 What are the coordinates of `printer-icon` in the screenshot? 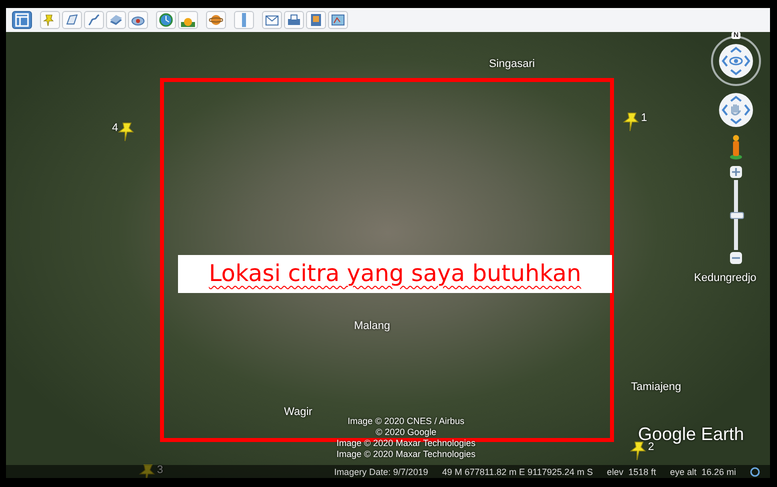 It's located at (294, 20).